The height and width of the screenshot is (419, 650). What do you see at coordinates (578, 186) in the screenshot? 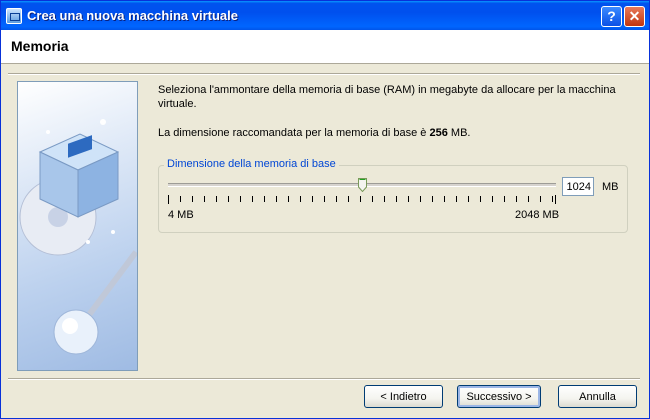
I see `memory-size-input` at bounding box center [578, 186].